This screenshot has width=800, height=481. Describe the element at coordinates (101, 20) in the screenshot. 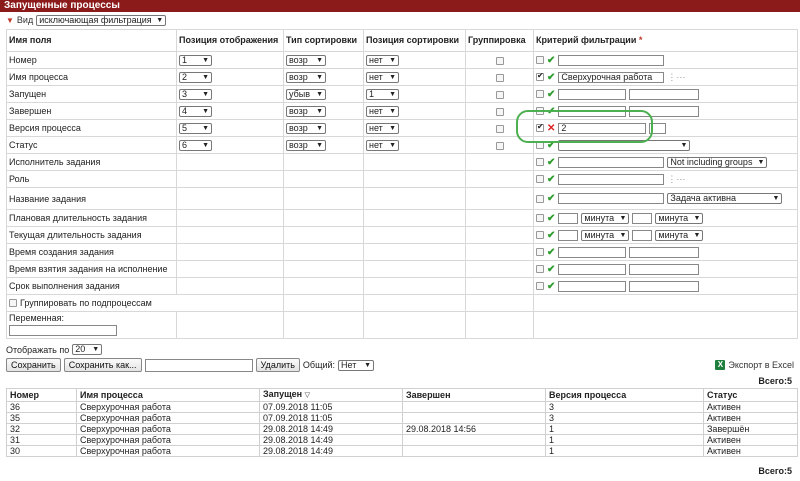

I see `view-select: исключающая фильтрация ▼` at that location.